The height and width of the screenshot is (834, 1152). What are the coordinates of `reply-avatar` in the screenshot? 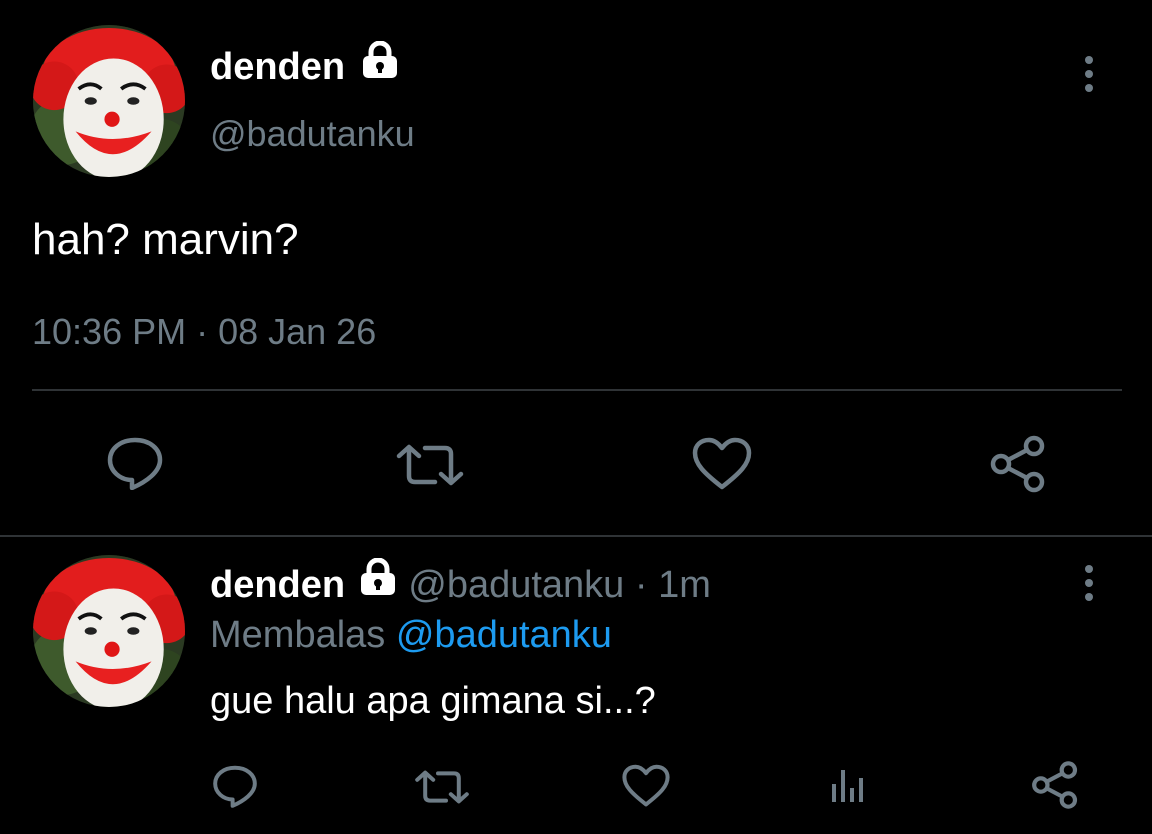 It's located at (109, 631).